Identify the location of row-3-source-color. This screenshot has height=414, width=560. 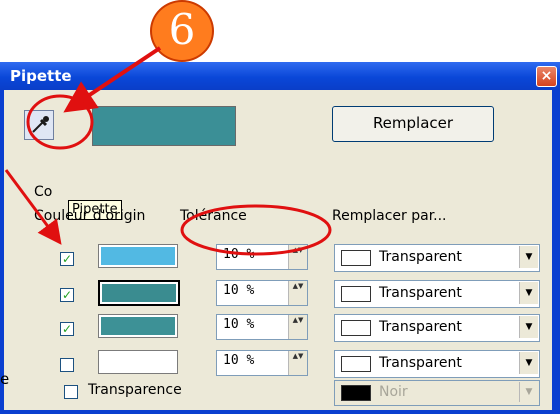
(138, 326).